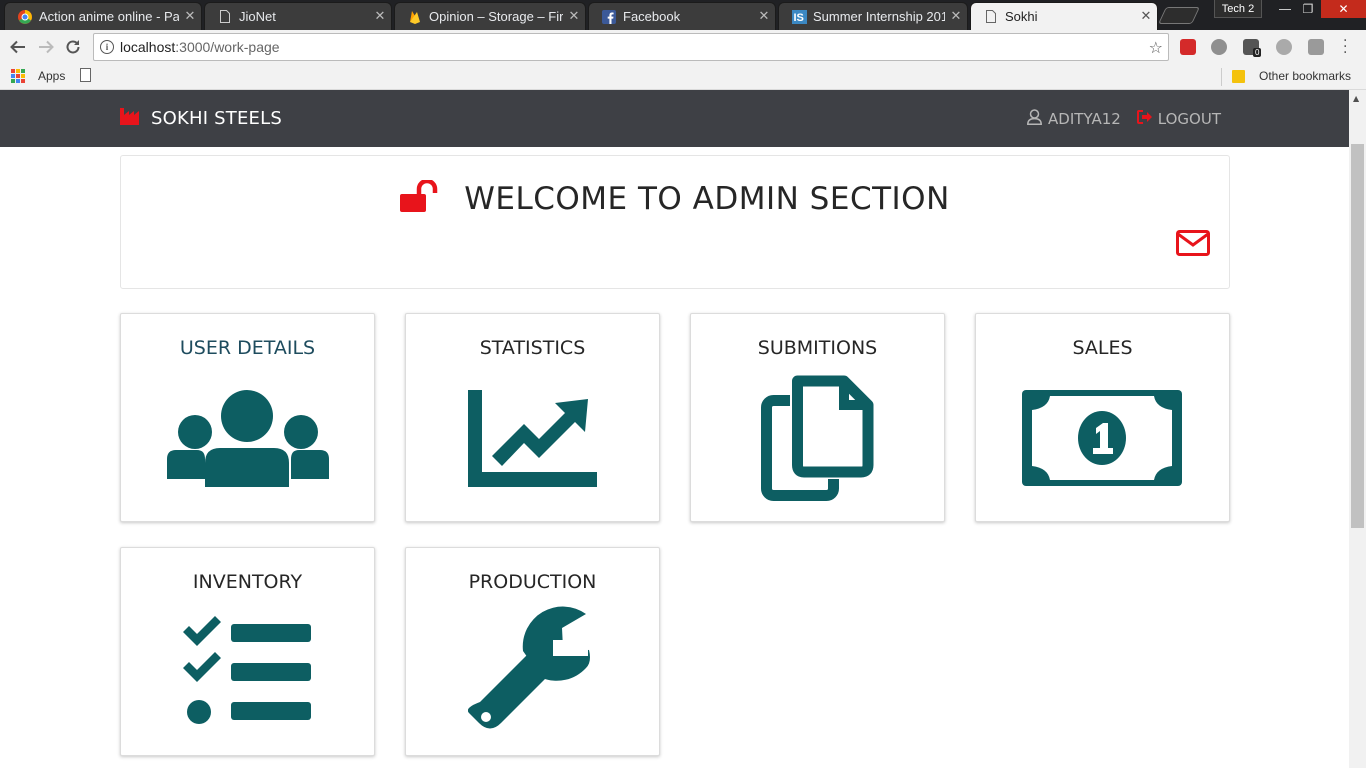 Image resolution: width=1366 pixels, height=768 pixels. What do you see at coordinates (200, 47) in the screenshot?
I see `url-text: localhost:3000/work-page` at bounding box center [200, 47].